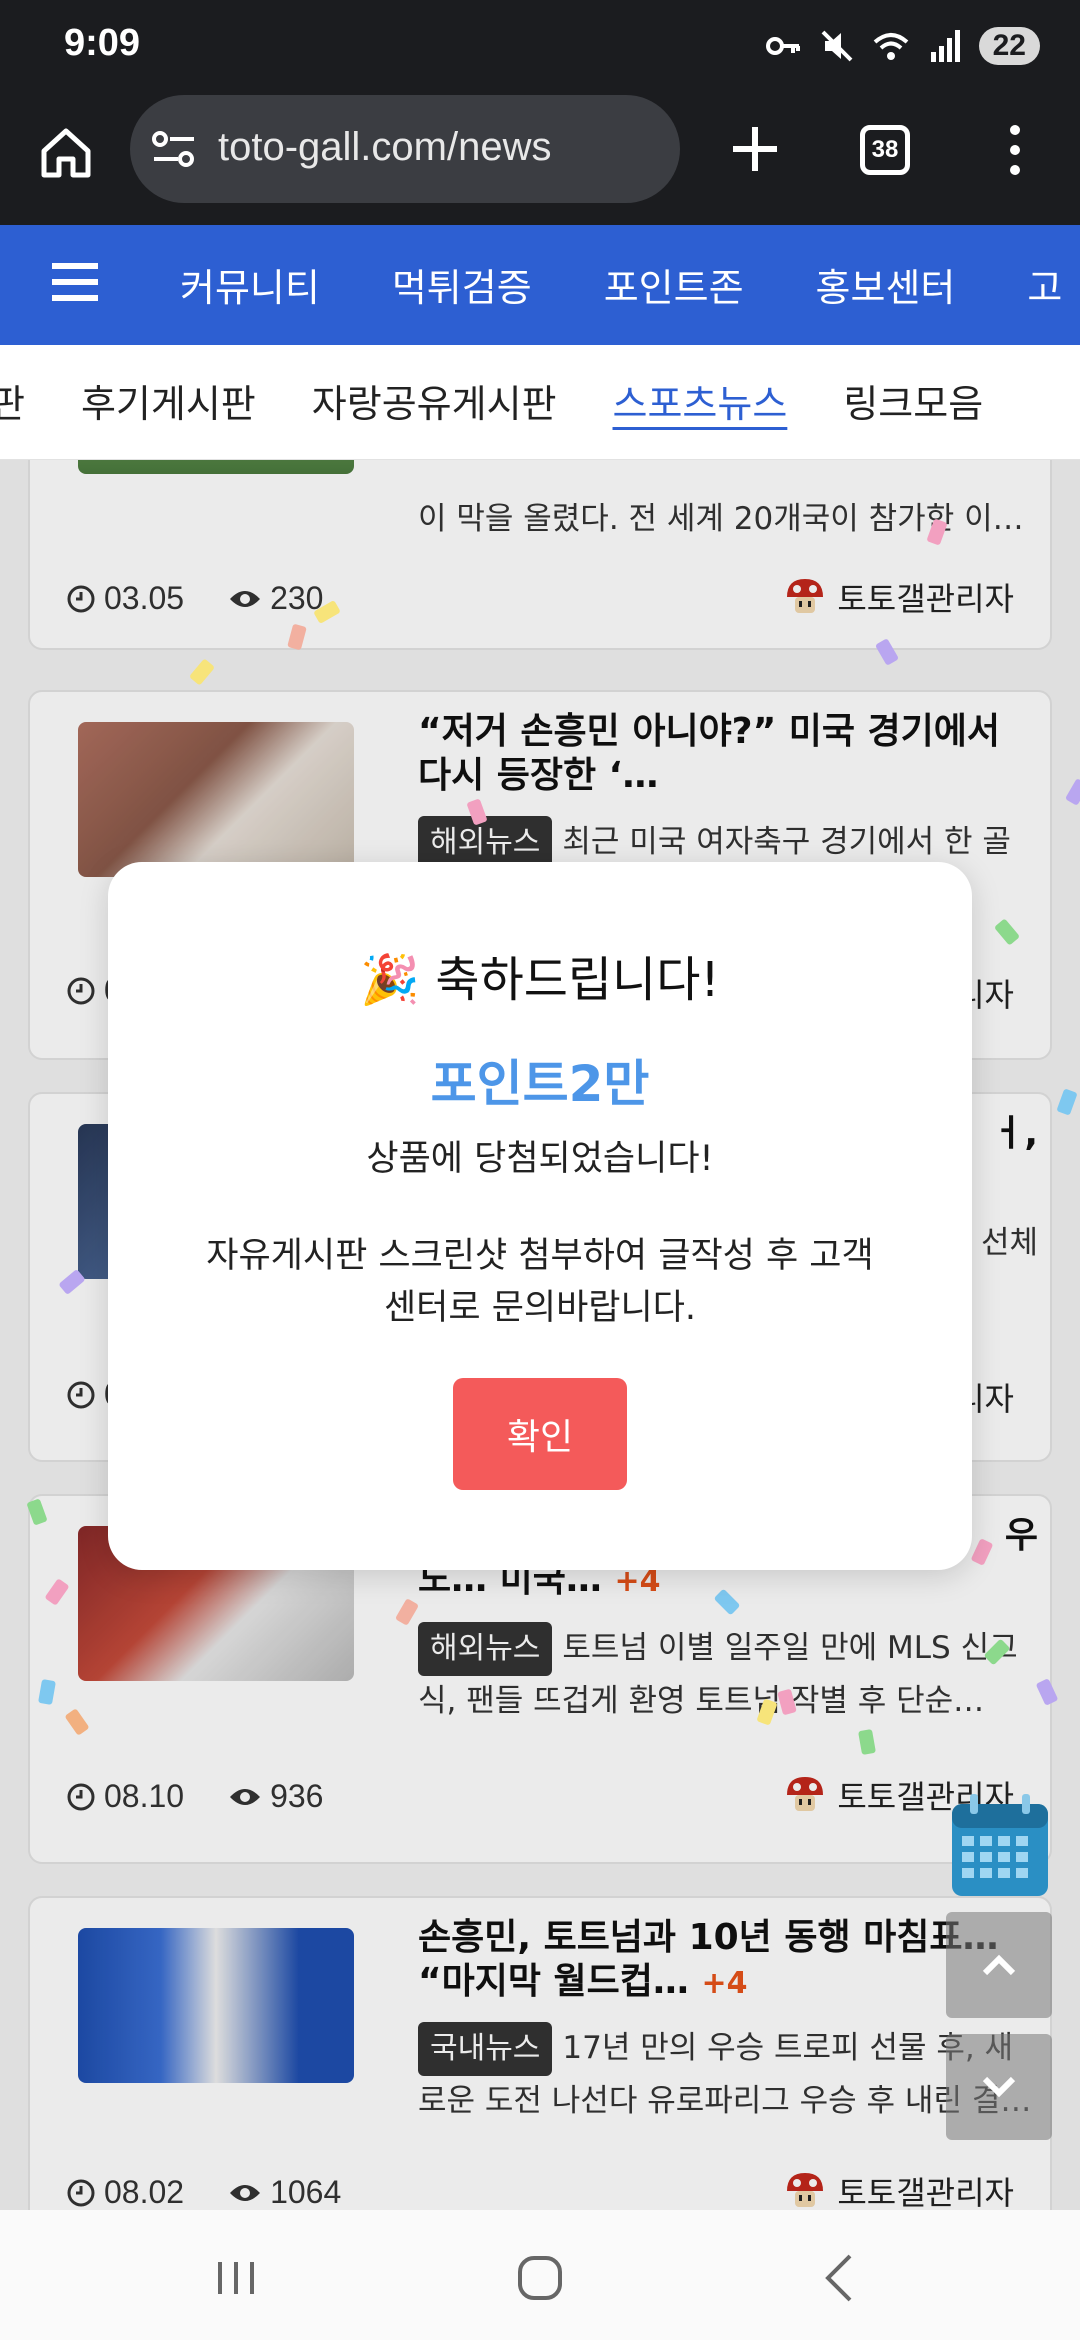  Describe the element at coordinates (782, 46) in the screenshot. I see `vpn-key-icon` at that location.